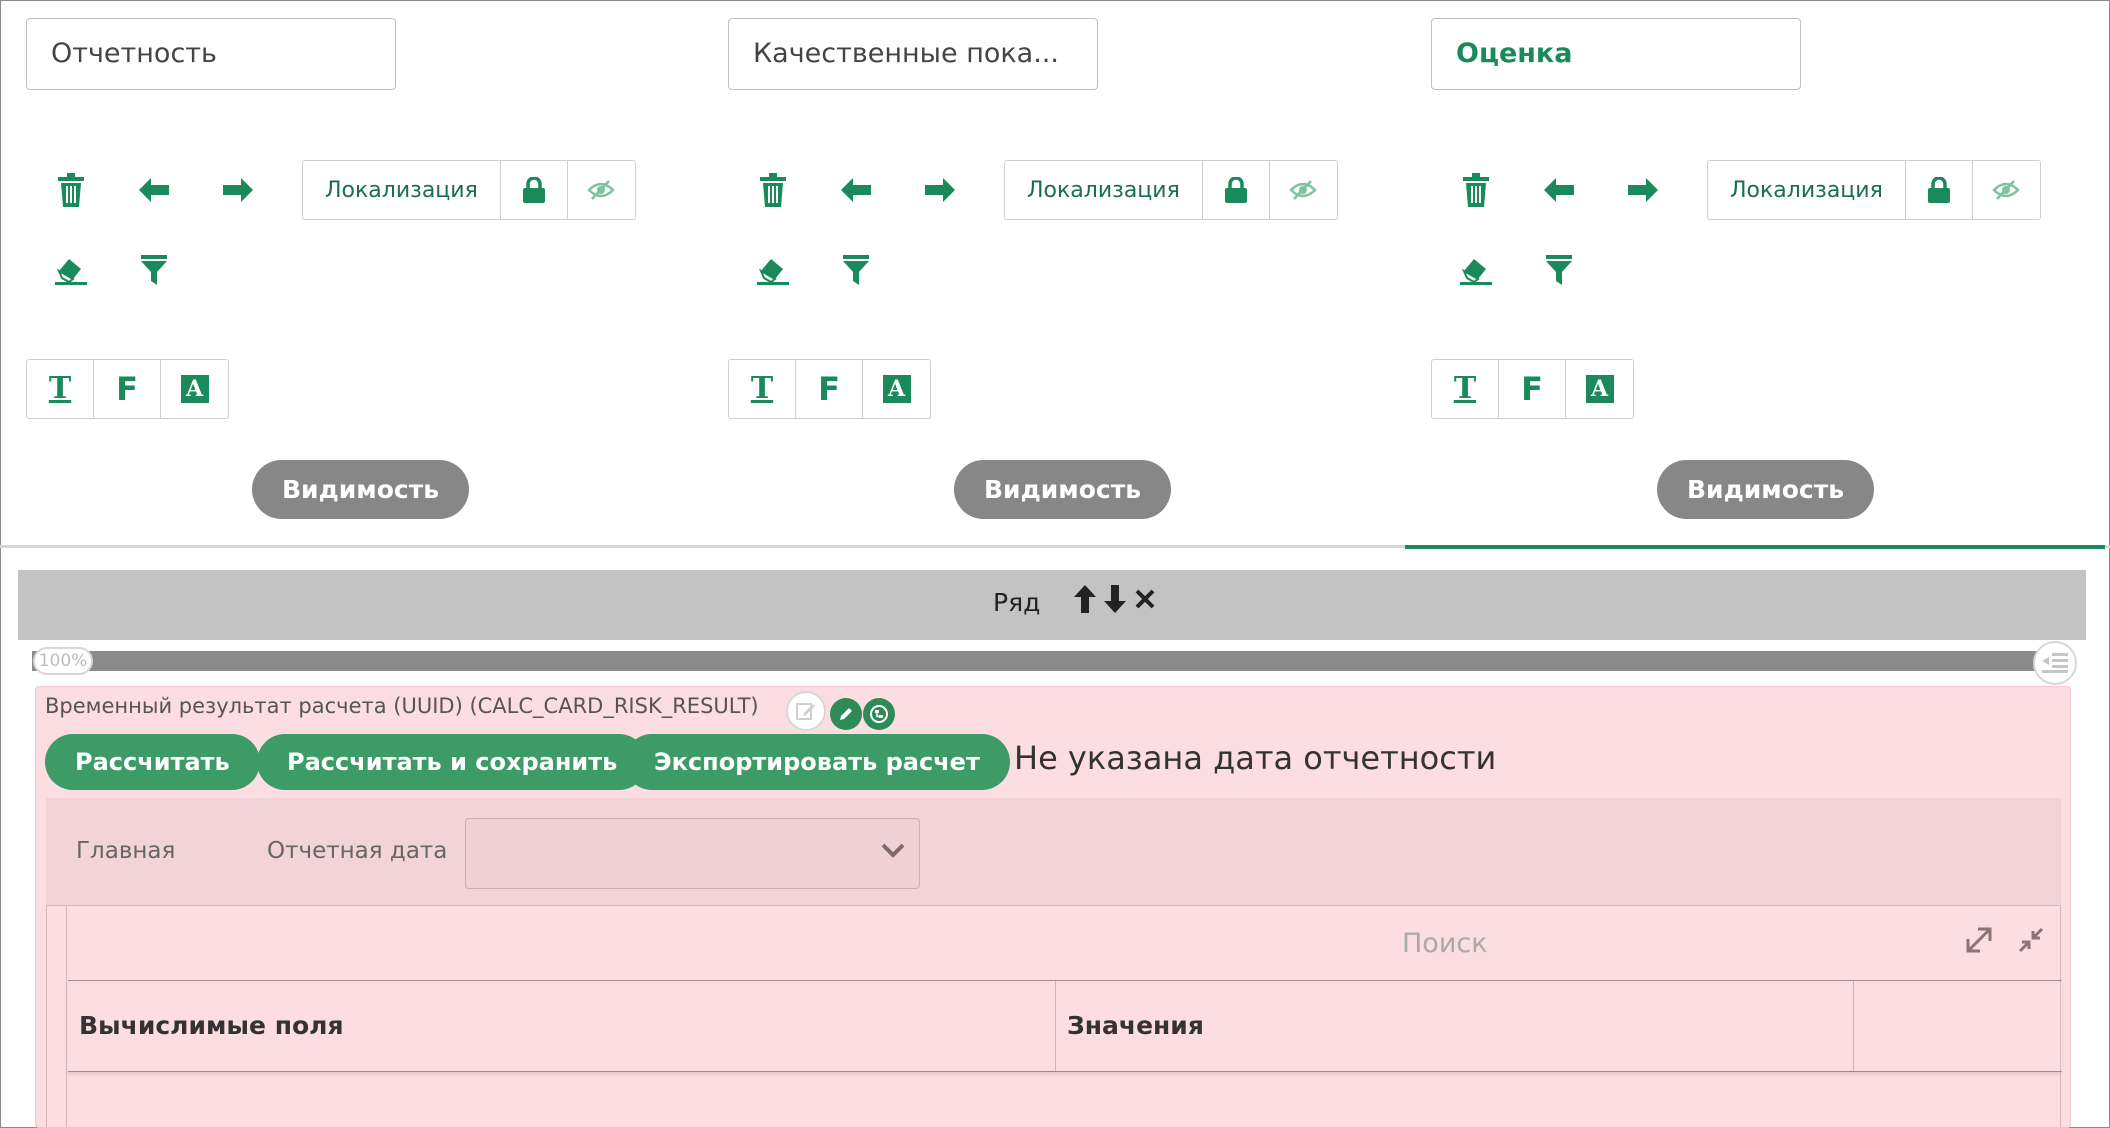 The height and width of the screenshot is (1128, 2110). Describe the element at coordinates (846, 714) in the screenshot. I see `pencil-icon` at that location.